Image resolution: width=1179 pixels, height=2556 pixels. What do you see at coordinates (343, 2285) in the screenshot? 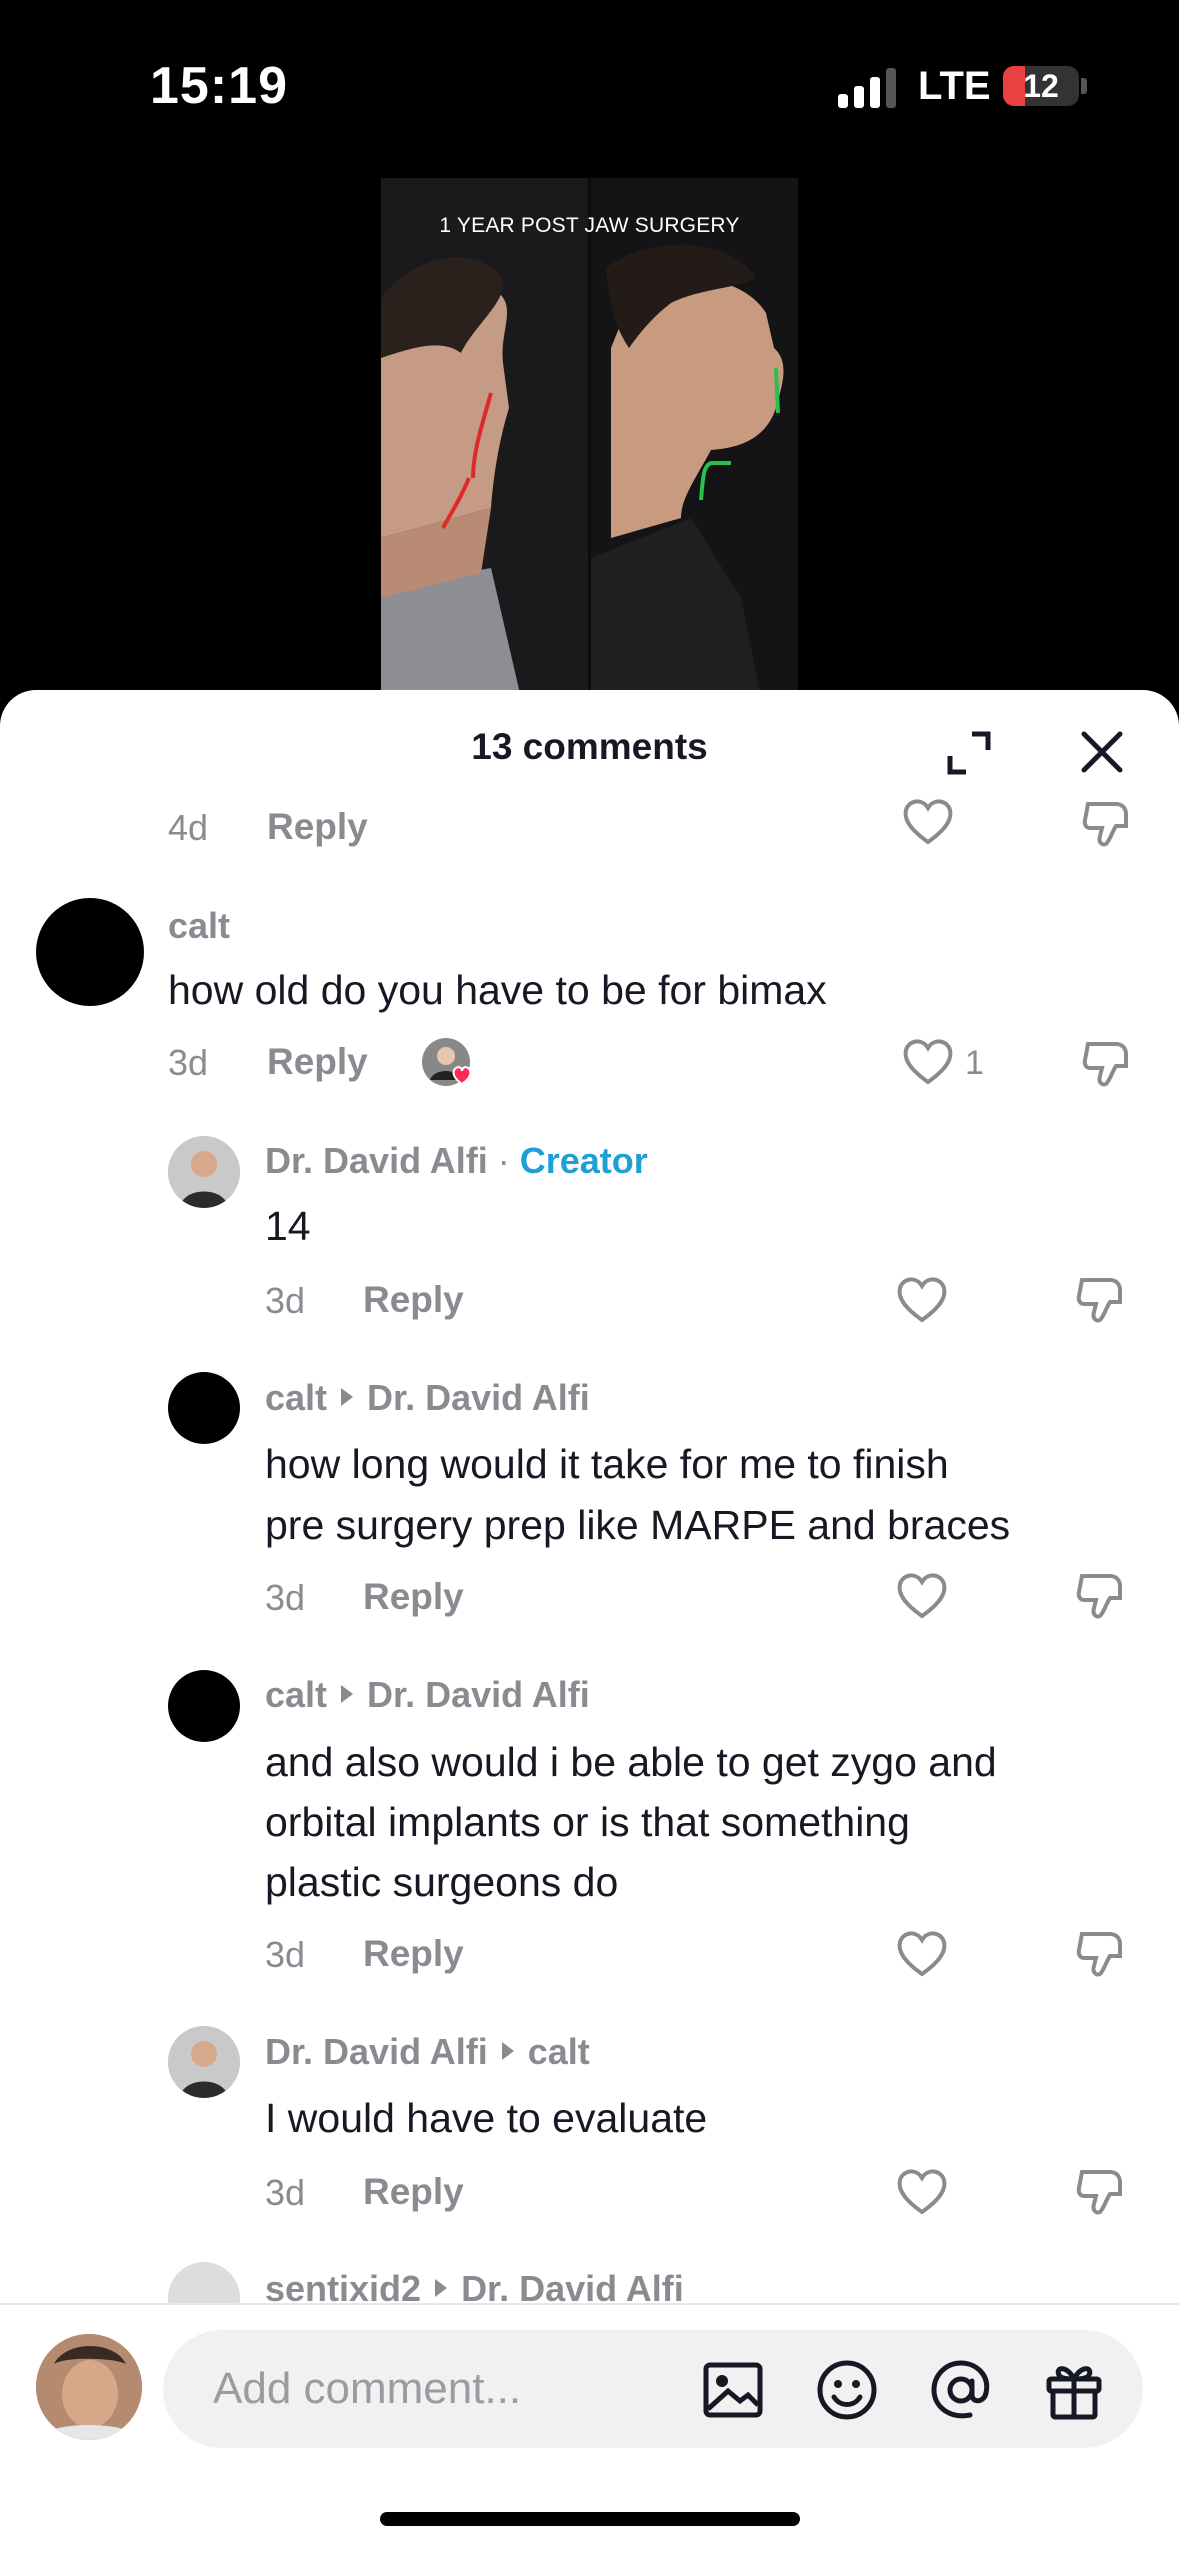
I see `comment-author: sentixid2` at bounding box center [343, 2285].